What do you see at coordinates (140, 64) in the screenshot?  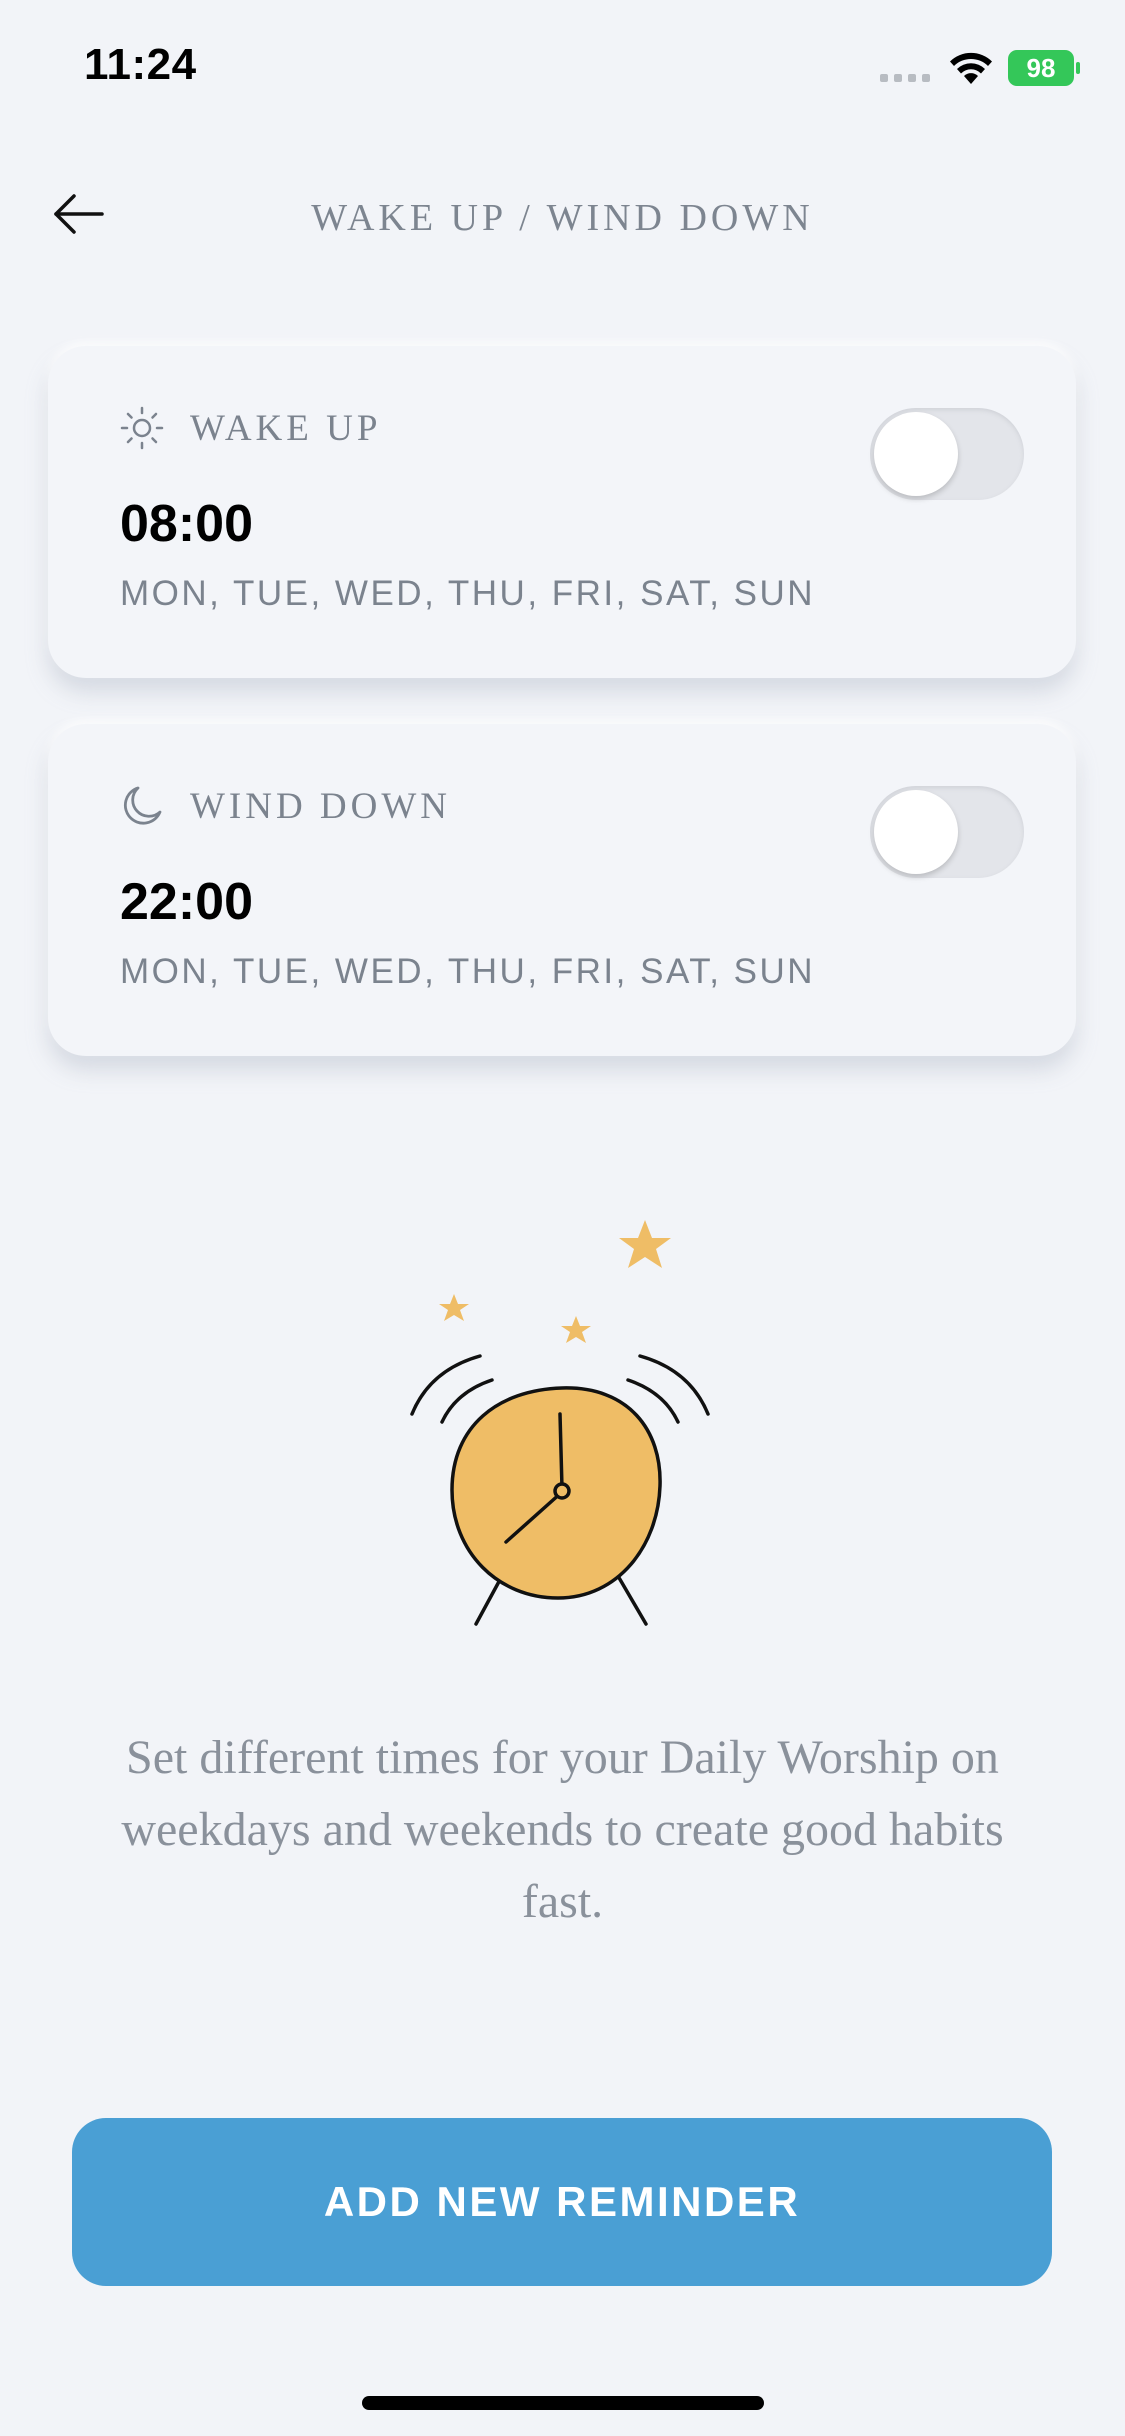 I see `status-time: 11:24` at bounding box center [140, 64].